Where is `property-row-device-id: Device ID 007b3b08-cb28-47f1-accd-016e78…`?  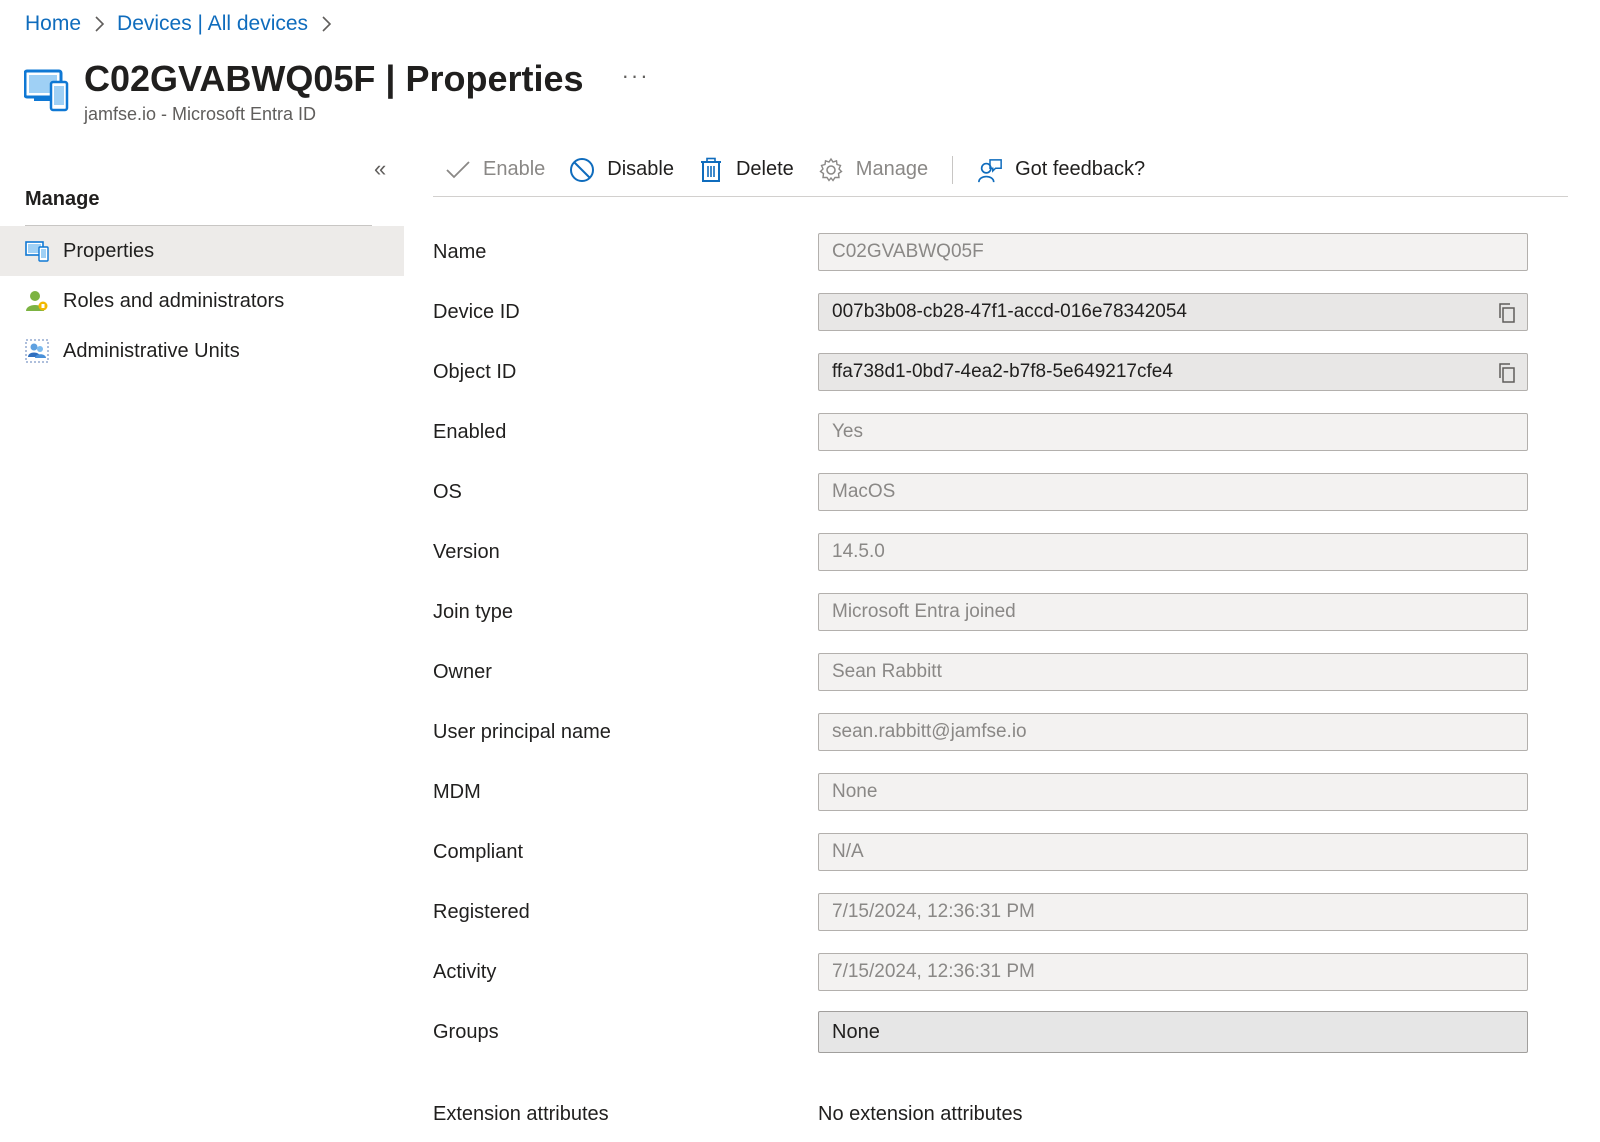 property-row-device-id: Device ID 007b3b08-cb28-47f1-accd-016e78… is located at coordinates (983, 312).